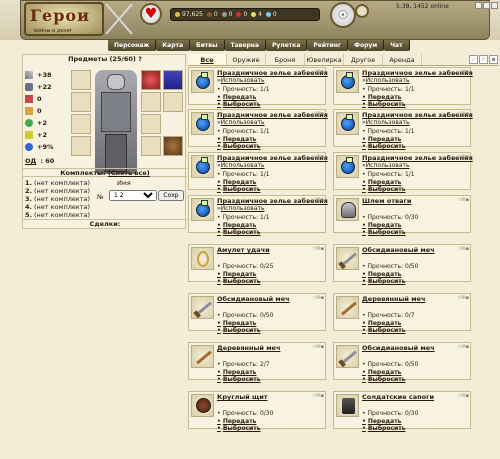  Describe the element at coordinates (64, 19) in the screenshot. I see `game-logo: Герои войны и денег` at that location.